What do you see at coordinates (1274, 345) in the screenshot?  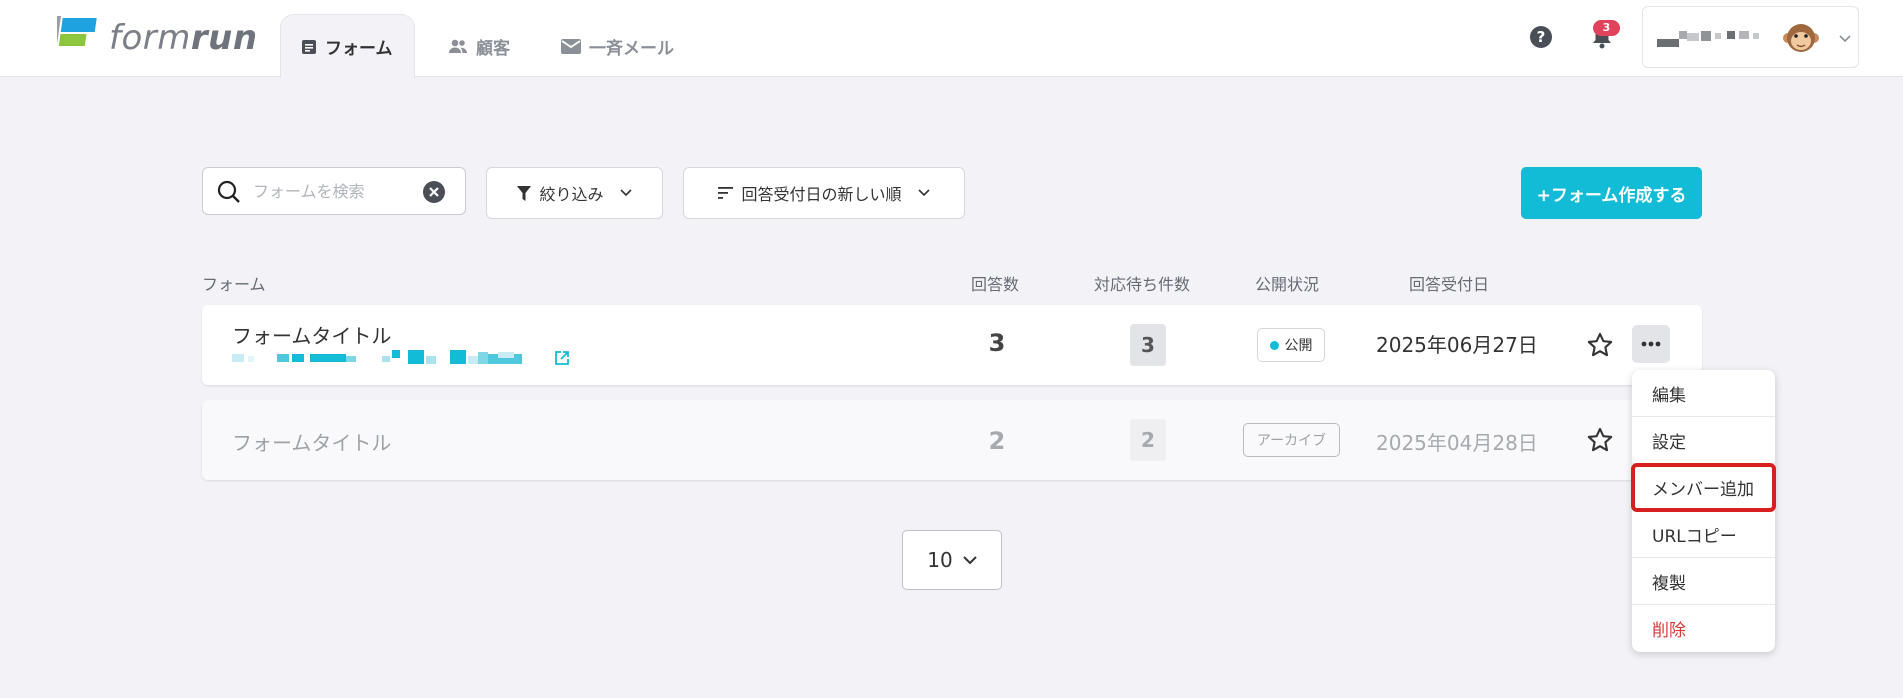 I see `published-dot-icon` at bounding box center [1274, 345].